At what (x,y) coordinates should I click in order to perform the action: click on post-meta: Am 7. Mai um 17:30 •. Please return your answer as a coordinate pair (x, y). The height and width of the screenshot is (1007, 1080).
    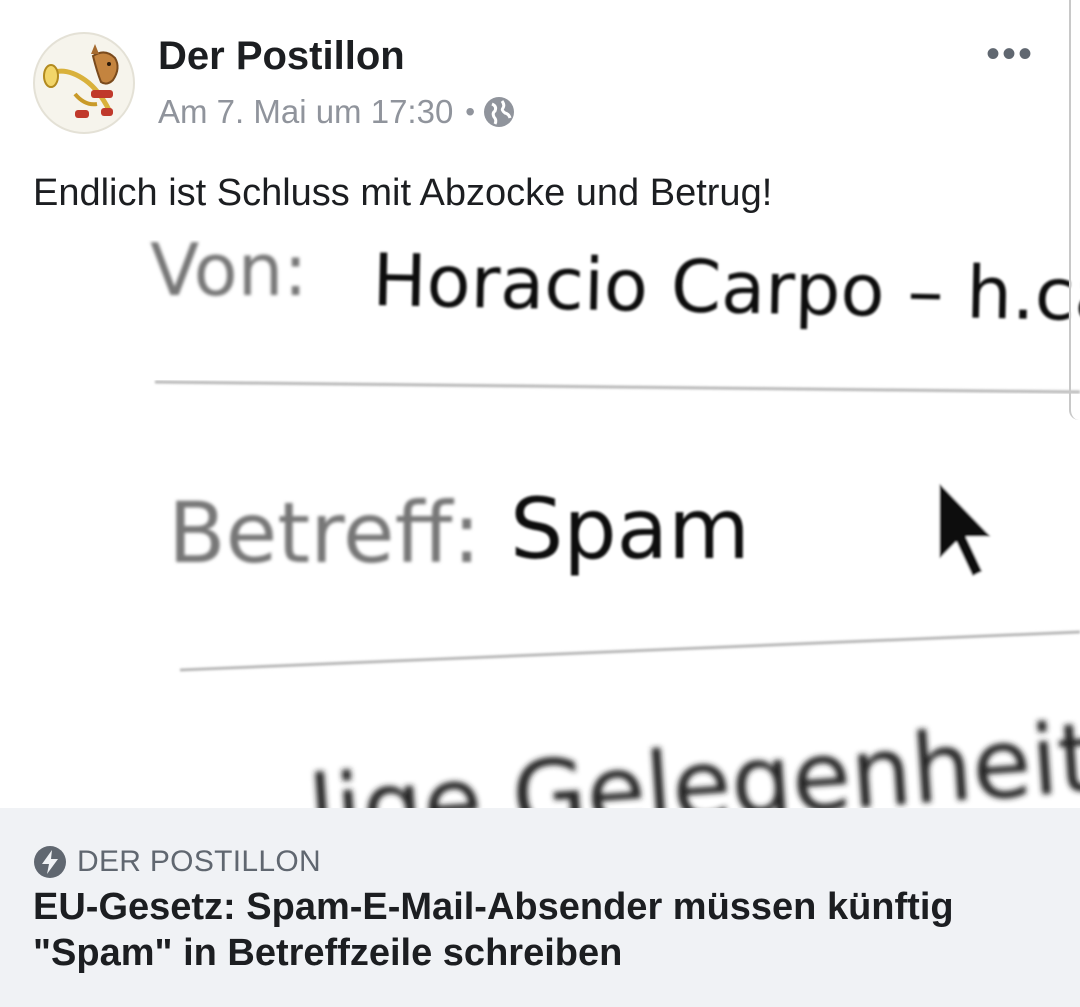
    Looking at the image, I should click on (336, 112).